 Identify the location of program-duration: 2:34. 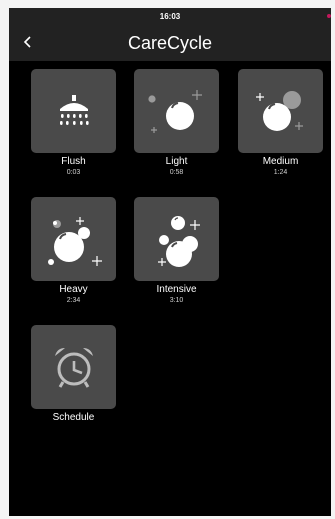
(73, 300).